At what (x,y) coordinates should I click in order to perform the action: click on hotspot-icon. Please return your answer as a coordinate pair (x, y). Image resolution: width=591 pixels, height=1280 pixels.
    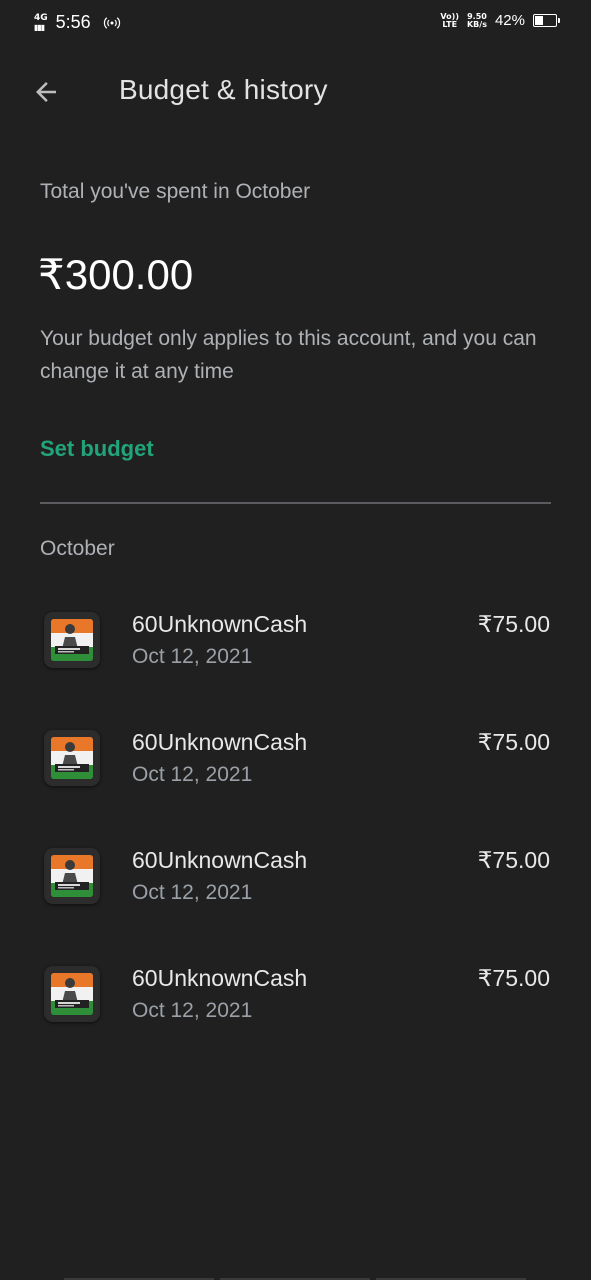
    Looking at the image, I should click on (111, 22).